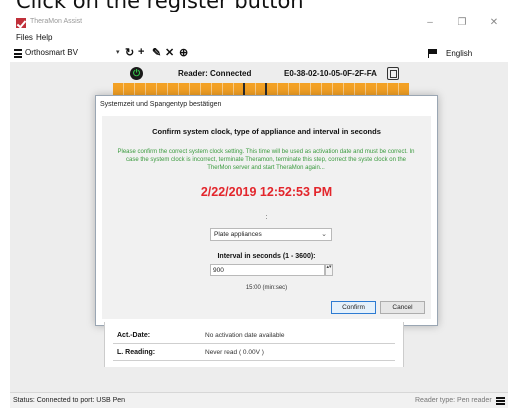  What do you see at coordinates (430, 23) in the screenshot?
I see `minimize-button: –` at bounding box center [430, 23].